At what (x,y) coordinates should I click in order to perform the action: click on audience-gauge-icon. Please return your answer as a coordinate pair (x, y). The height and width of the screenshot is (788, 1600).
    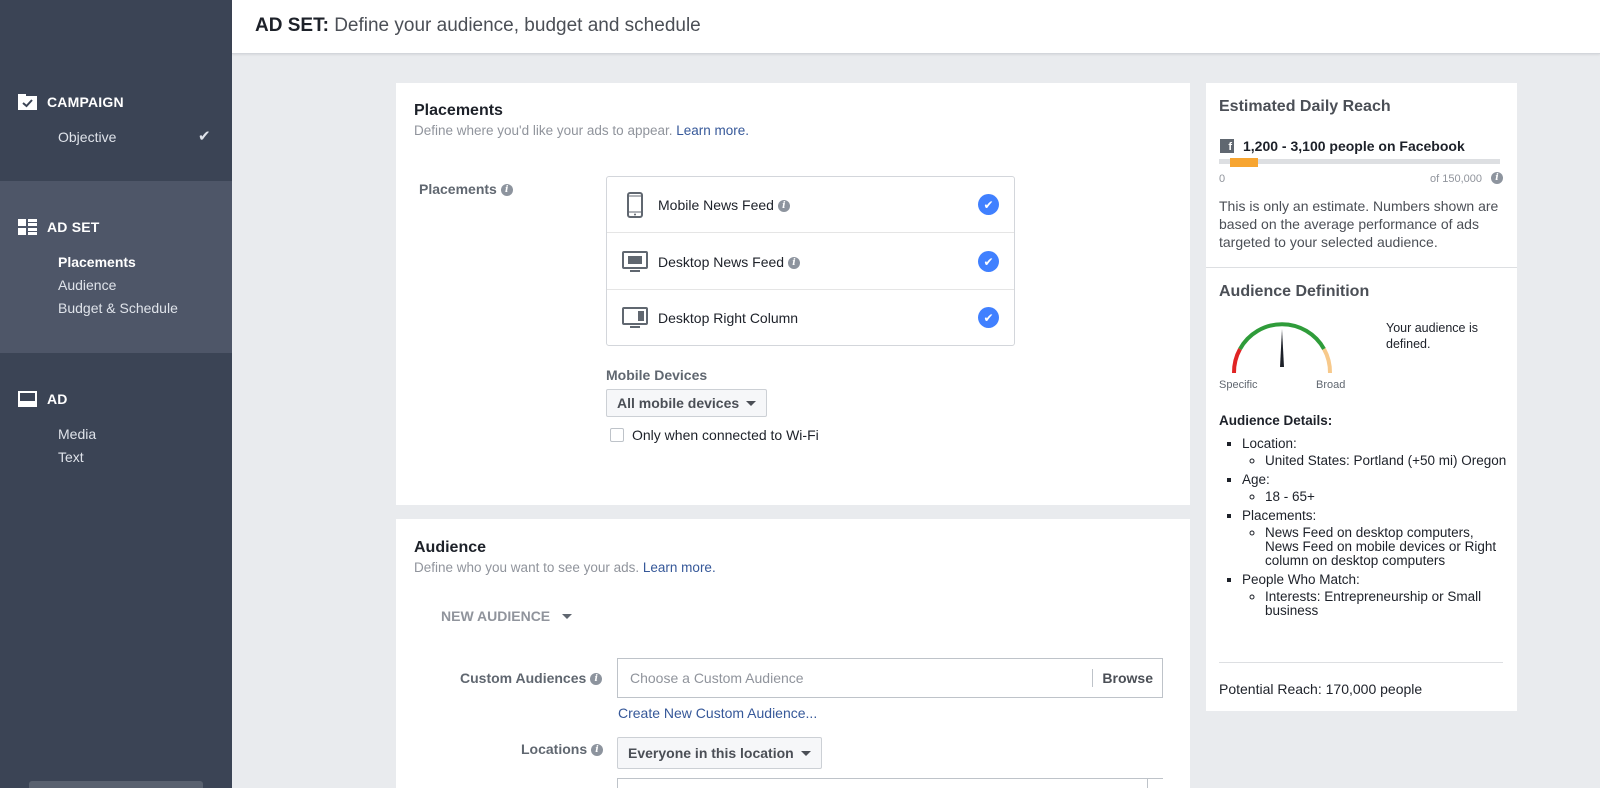
    Looking at the image, I should click on (1282, 348).